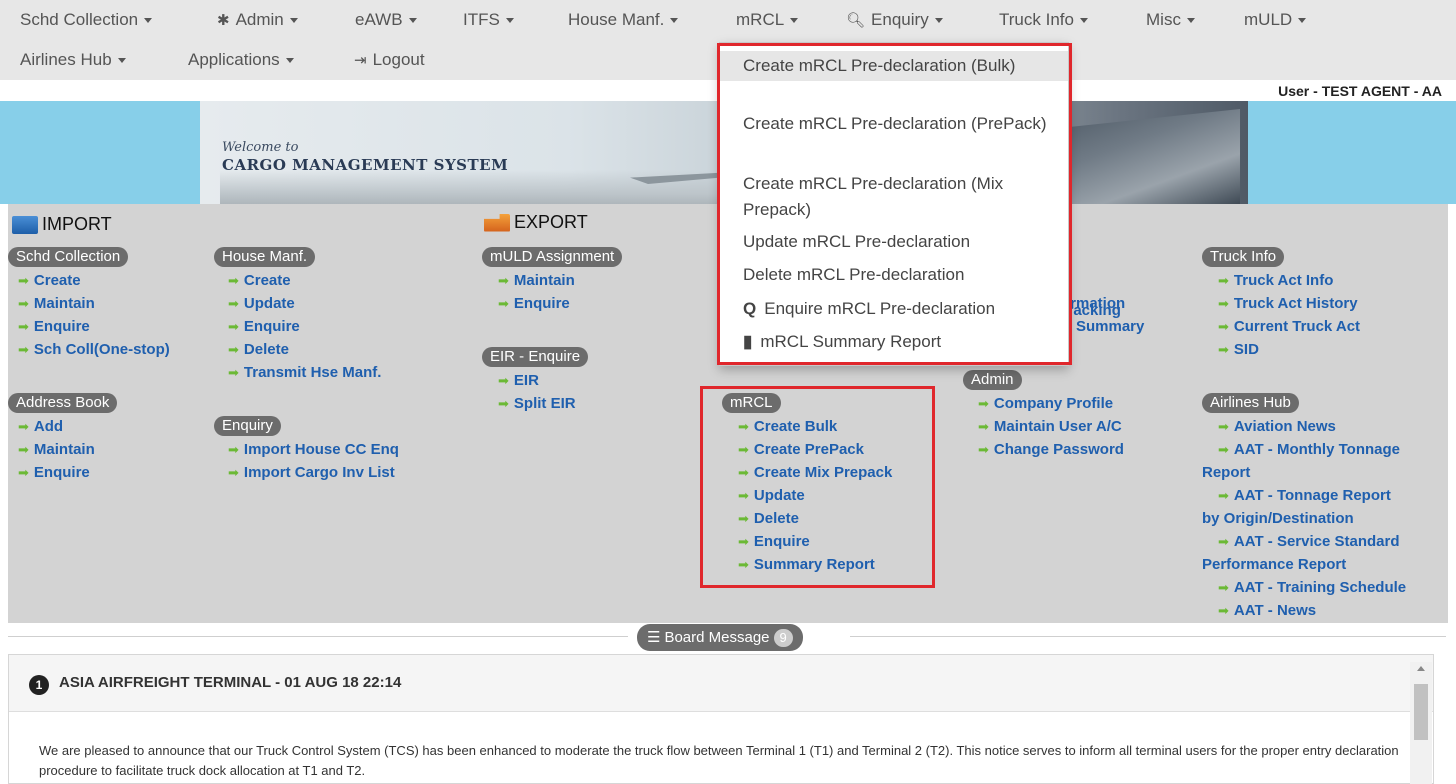  I want to click on dd-enquire: Q Enquire mRCL Pre-declaration, so click(894, 309).